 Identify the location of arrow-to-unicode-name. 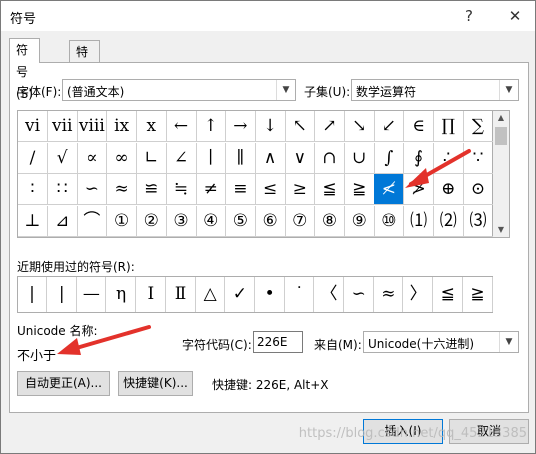
(104, 340).